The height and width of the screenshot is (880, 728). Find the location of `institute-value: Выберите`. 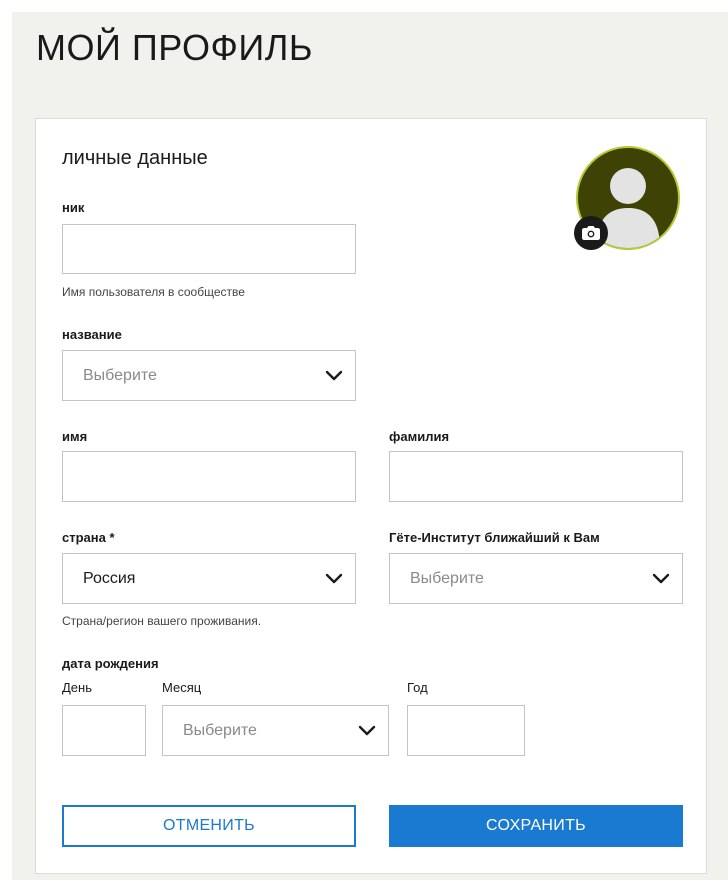

institute-value: Выберите is located at coordinates (447, 578).